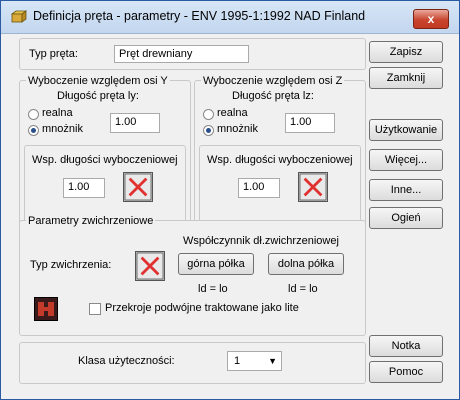  What do you see at coordinates (254, 361) in the screenshot?
I see `service-class-select: 1 ▼` at bounding box center [254, 361].